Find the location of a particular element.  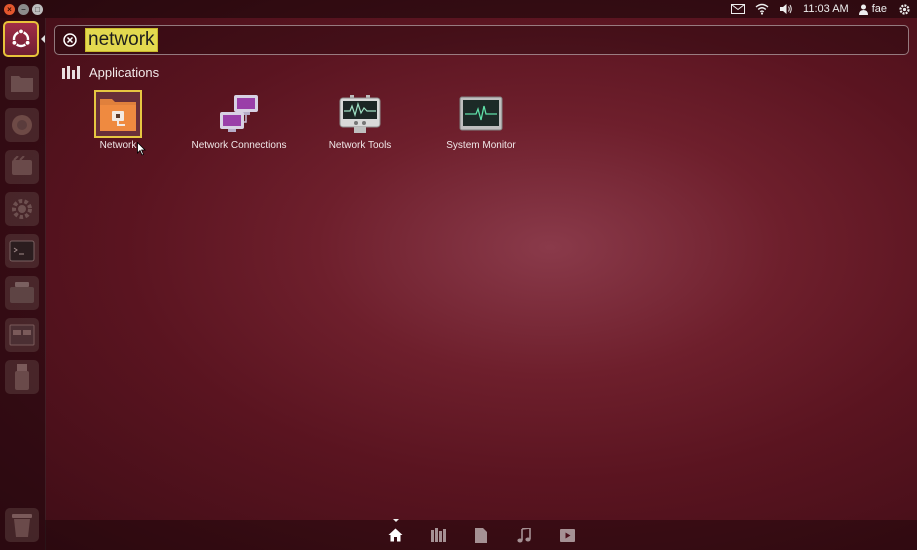

category-label: Applications is located at coordinates (124, 72).